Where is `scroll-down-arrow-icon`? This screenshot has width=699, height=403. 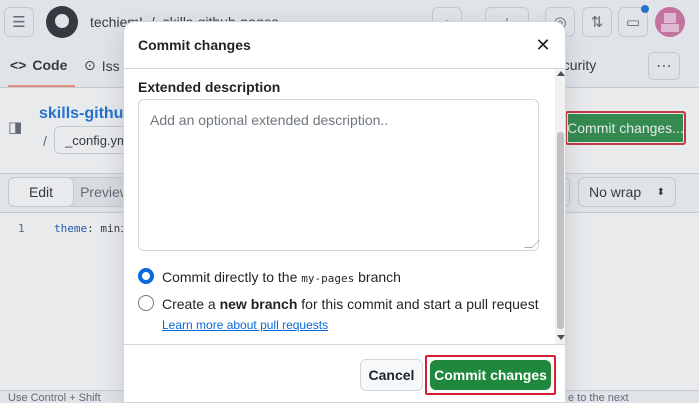 scroll-down-arrow-icon is located at coordinates (561, 337).